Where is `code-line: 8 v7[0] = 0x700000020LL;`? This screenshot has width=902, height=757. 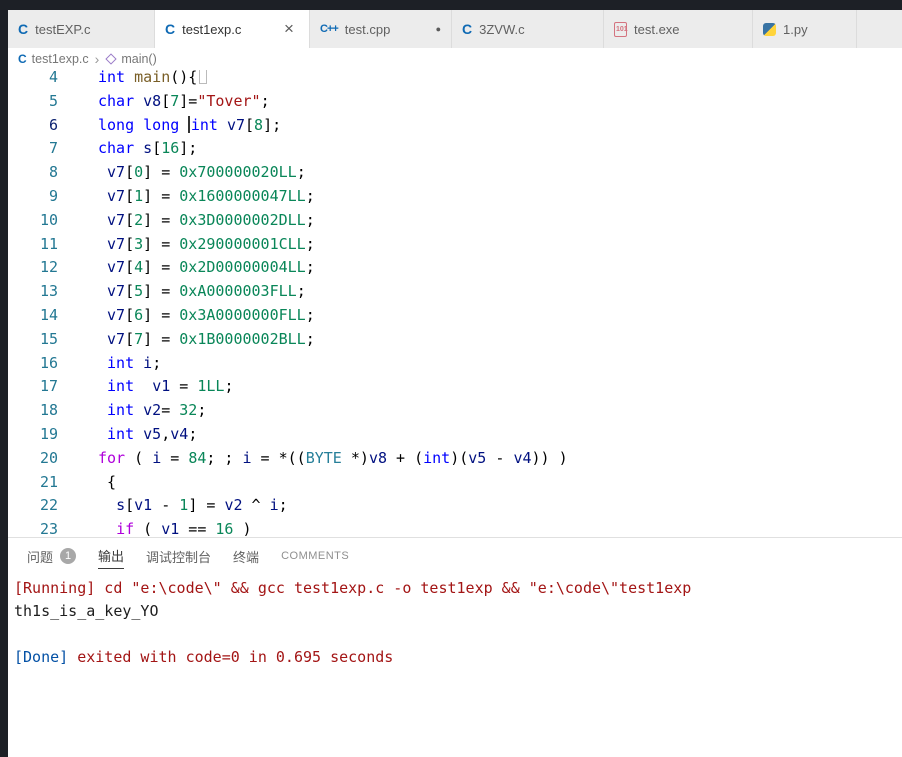
code-line: 8 v7[0] = 0x700000020LL; is located at coordinates (455, 173).